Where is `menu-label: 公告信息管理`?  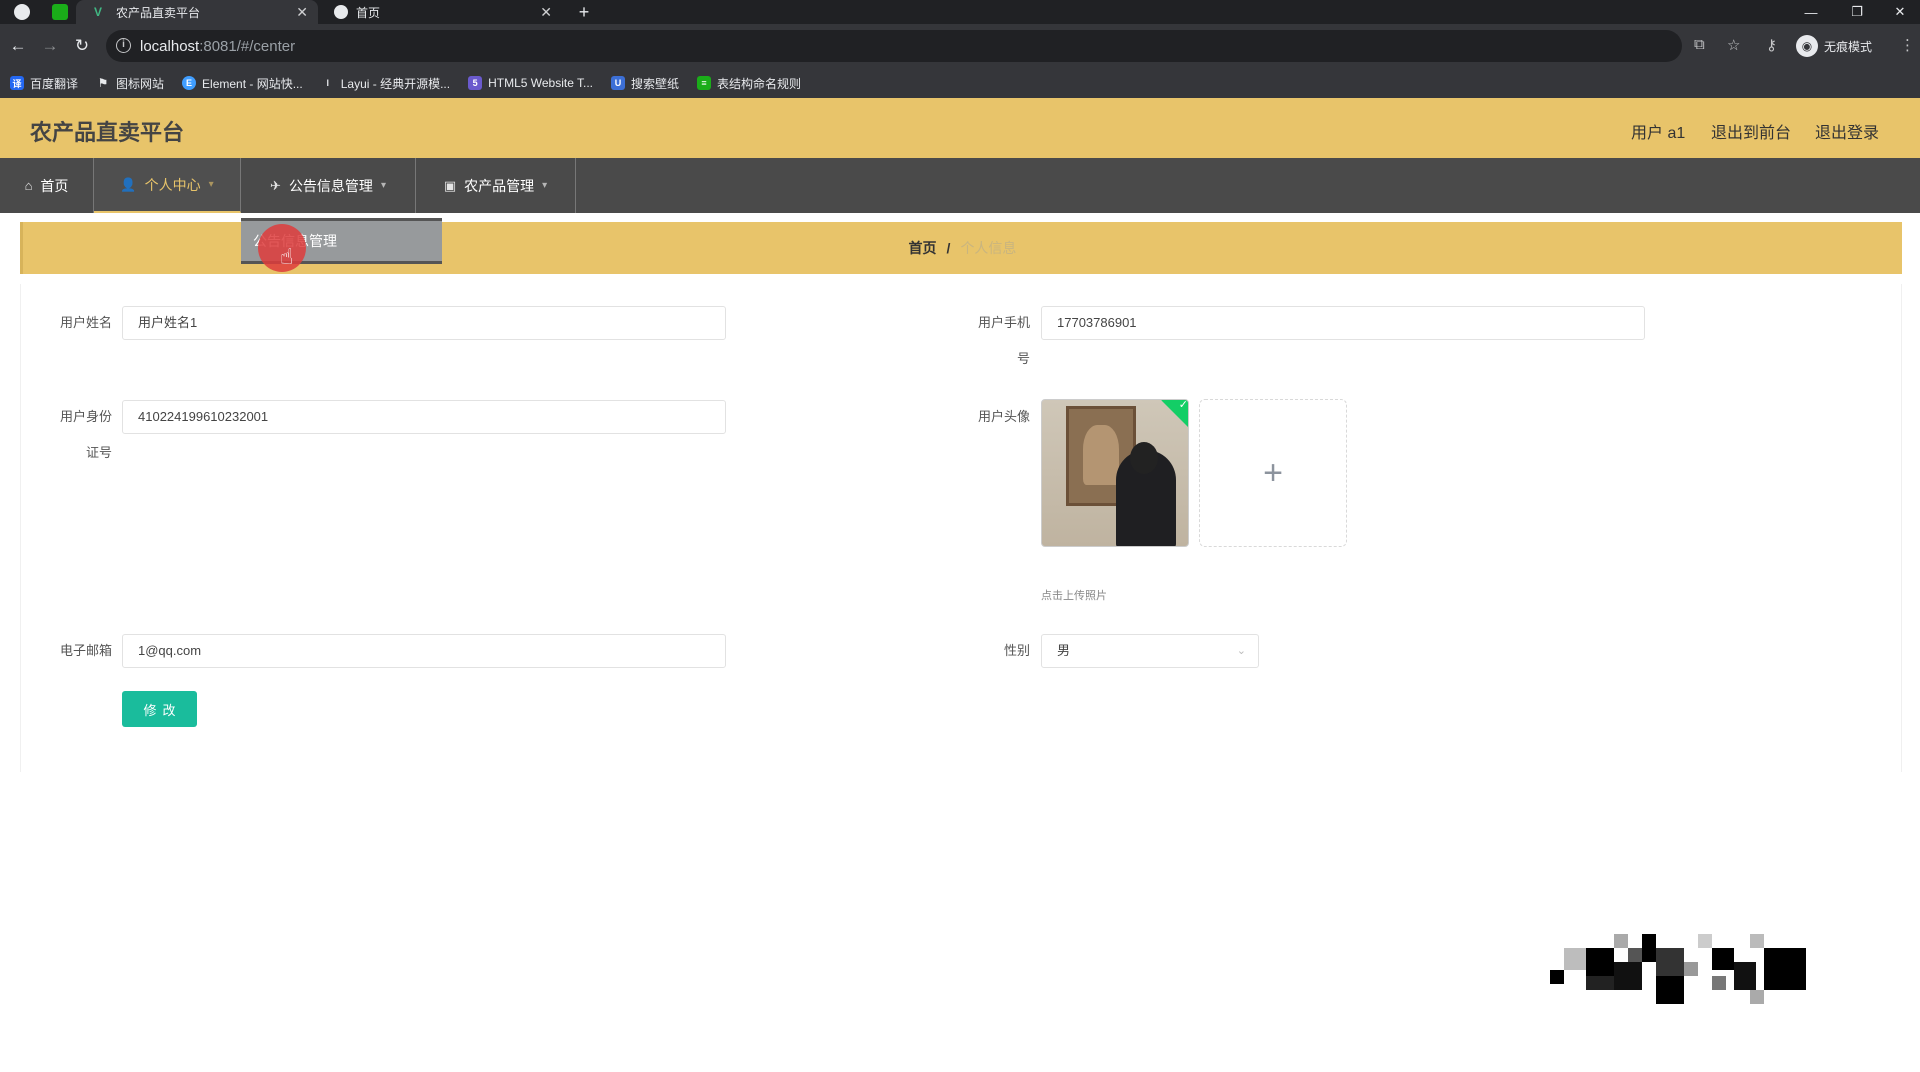
menu-label: 公告信息管理 is located at coordinates (330, 185).